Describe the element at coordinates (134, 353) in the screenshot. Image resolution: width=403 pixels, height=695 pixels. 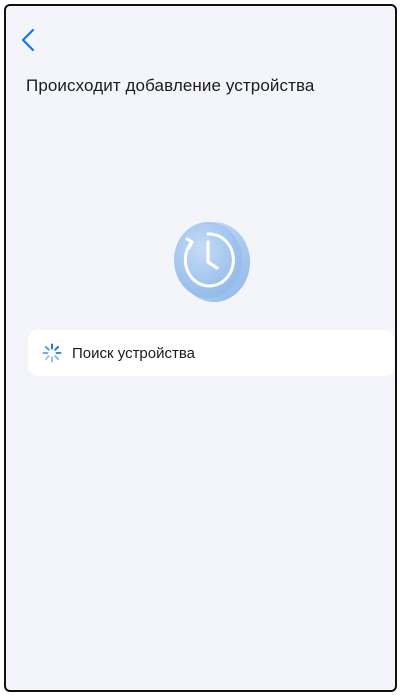
I see `status-label: Поиск устройства` at that location.